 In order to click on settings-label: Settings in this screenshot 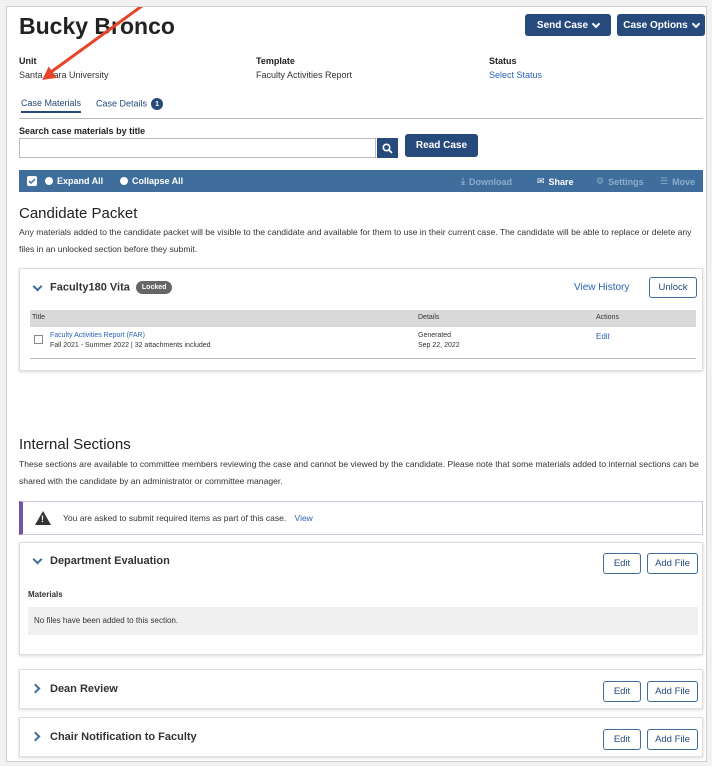, I will do `click(626, 181)`.